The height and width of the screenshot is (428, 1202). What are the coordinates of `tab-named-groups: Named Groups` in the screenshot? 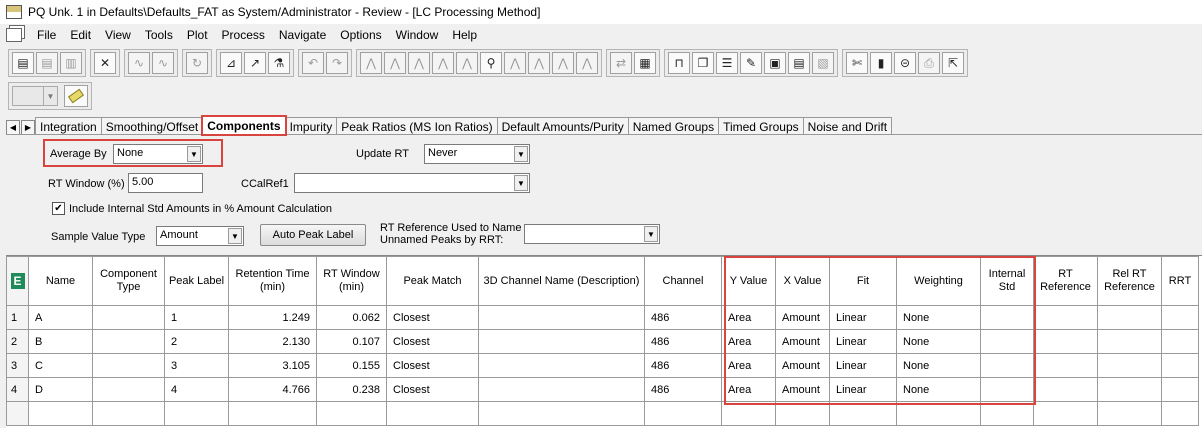 It's located at (673, 126).